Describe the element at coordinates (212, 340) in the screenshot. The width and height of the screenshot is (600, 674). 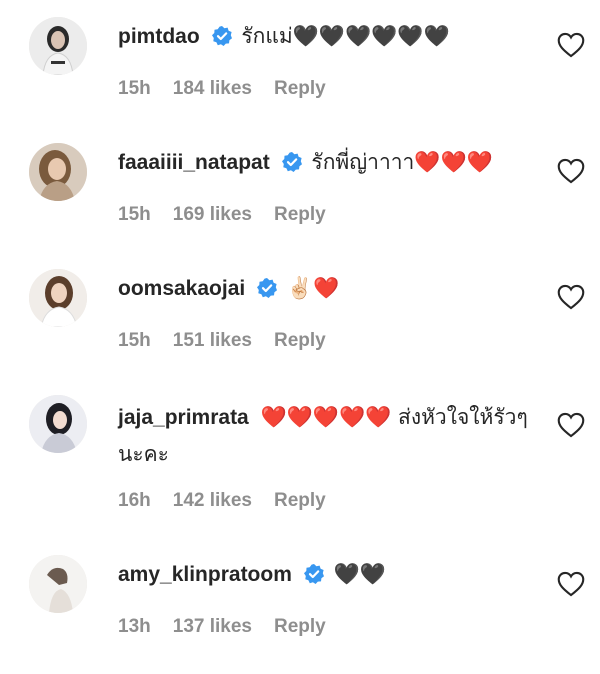
I see `likes-count: 151 likes` at that location.